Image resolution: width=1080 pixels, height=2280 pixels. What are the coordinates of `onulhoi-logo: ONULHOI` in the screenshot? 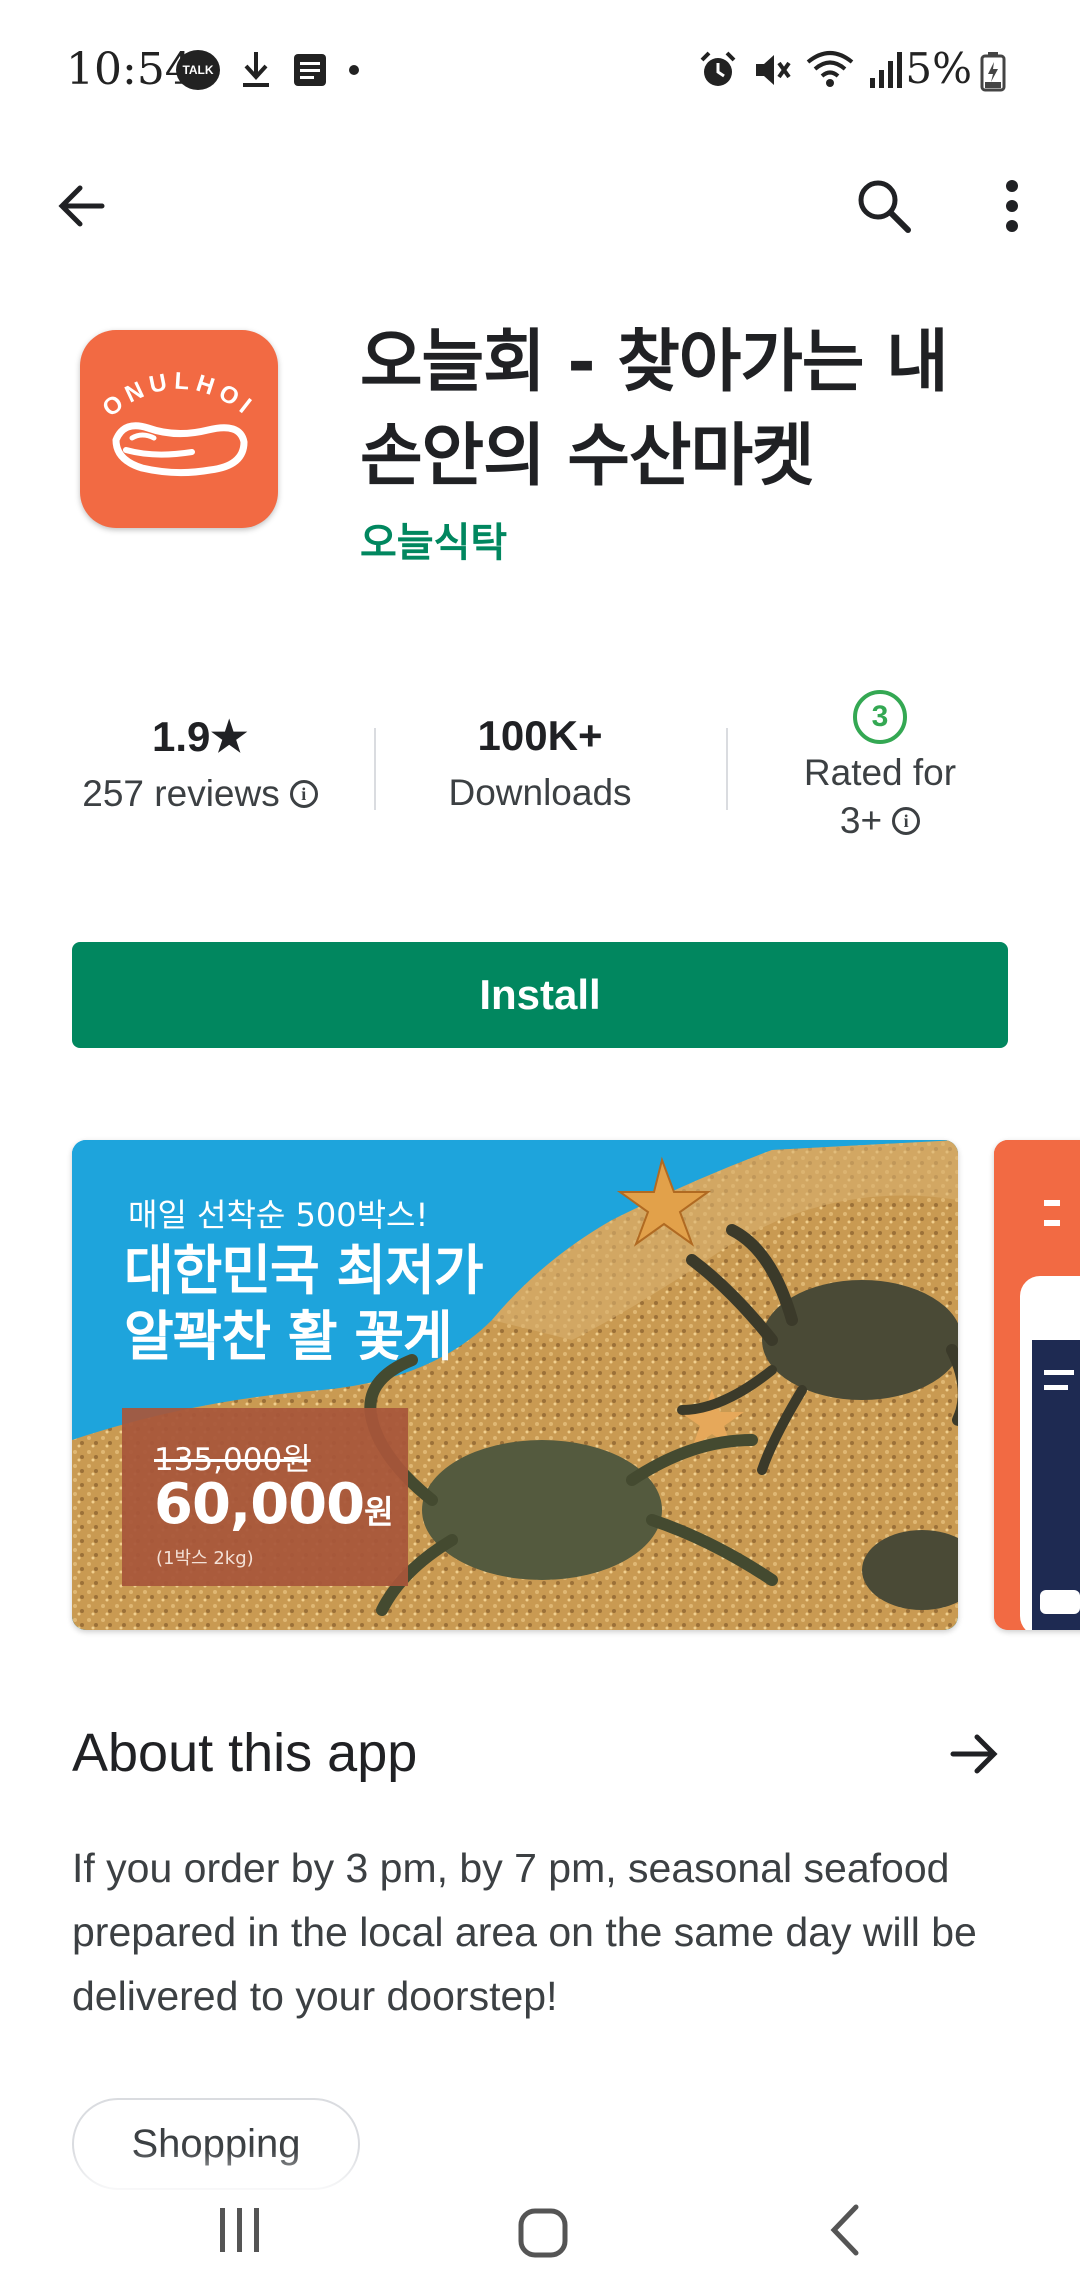 It's located at (179, 422).